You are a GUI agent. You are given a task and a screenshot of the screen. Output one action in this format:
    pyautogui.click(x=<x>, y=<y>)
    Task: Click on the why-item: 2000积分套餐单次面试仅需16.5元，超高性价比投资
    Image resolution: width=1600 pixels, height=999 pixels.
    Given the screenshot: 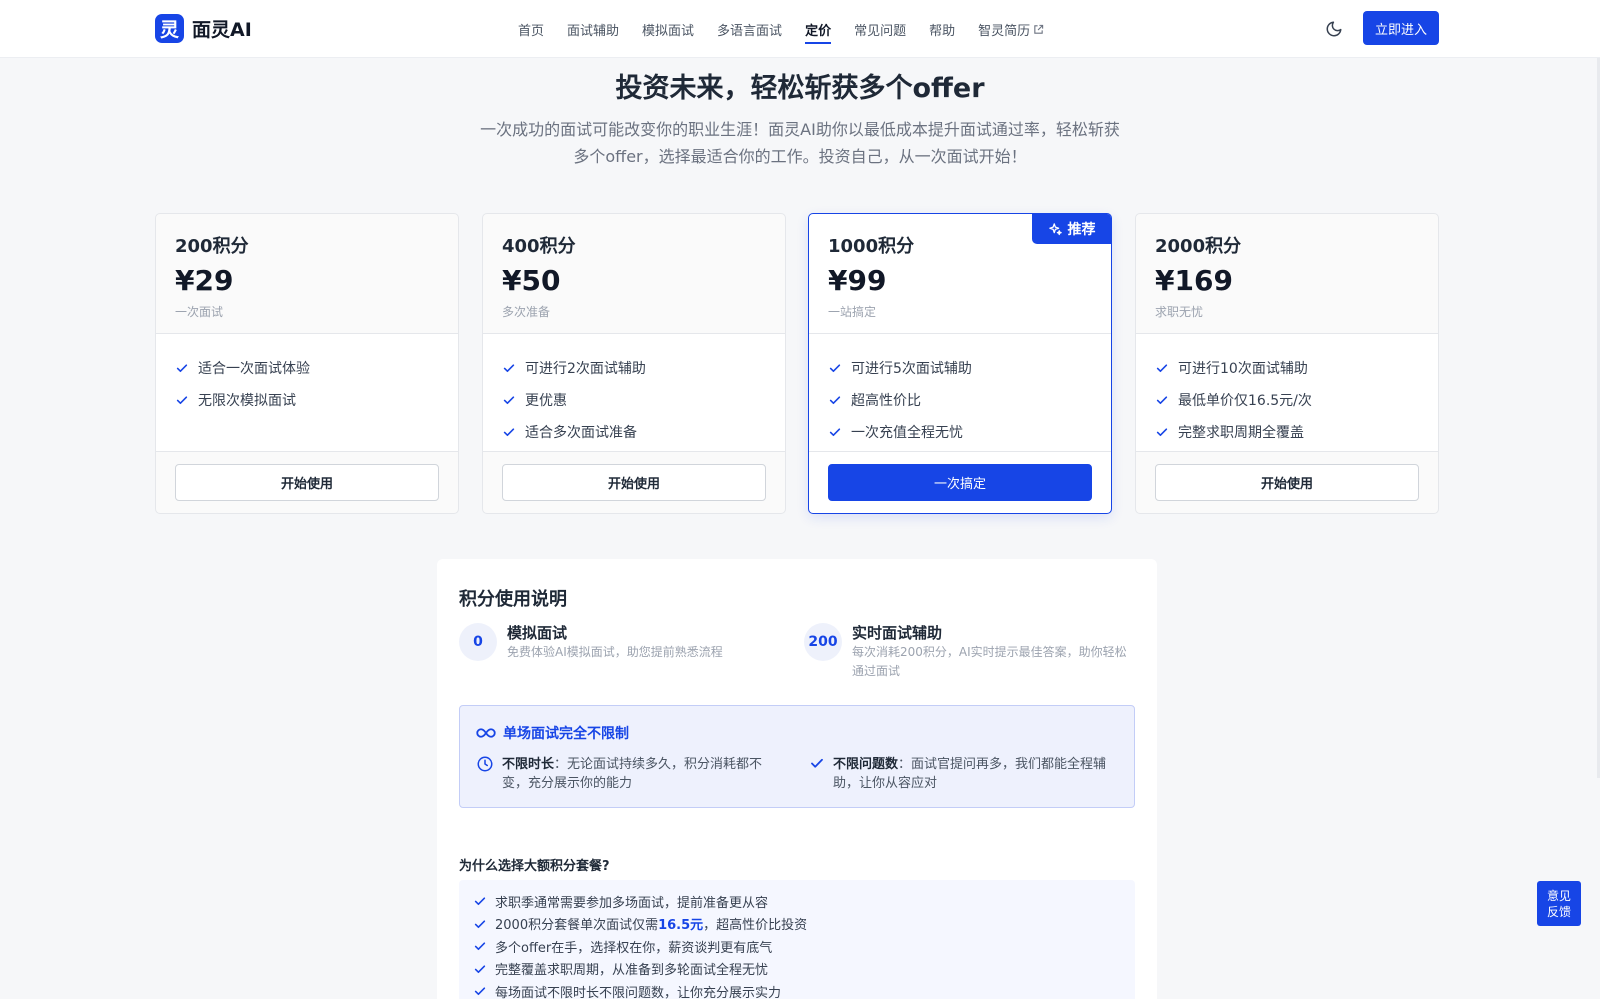 What is the action you would take?
    pyautogui.click(x=797, y=924)
    